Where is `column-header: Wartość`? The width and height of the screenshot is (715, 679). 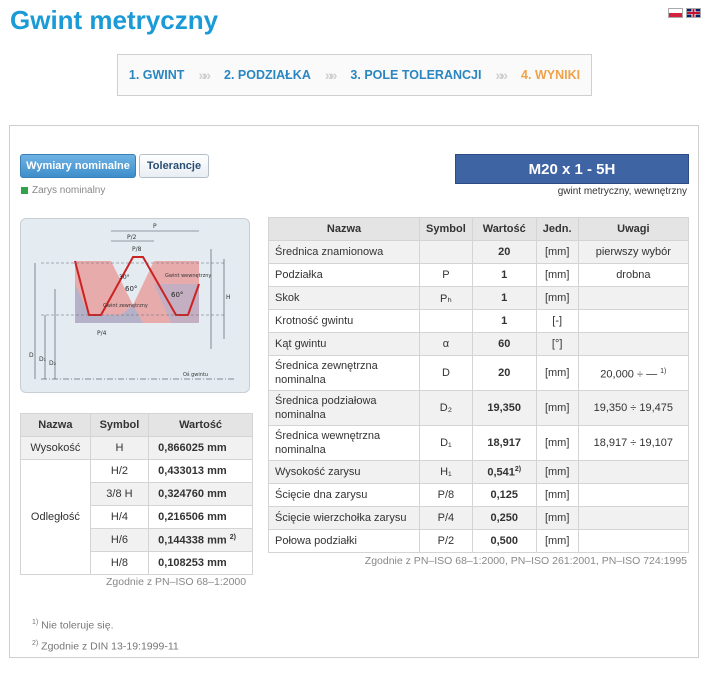 column-header: Wartość is located at coordinates (200, 425).